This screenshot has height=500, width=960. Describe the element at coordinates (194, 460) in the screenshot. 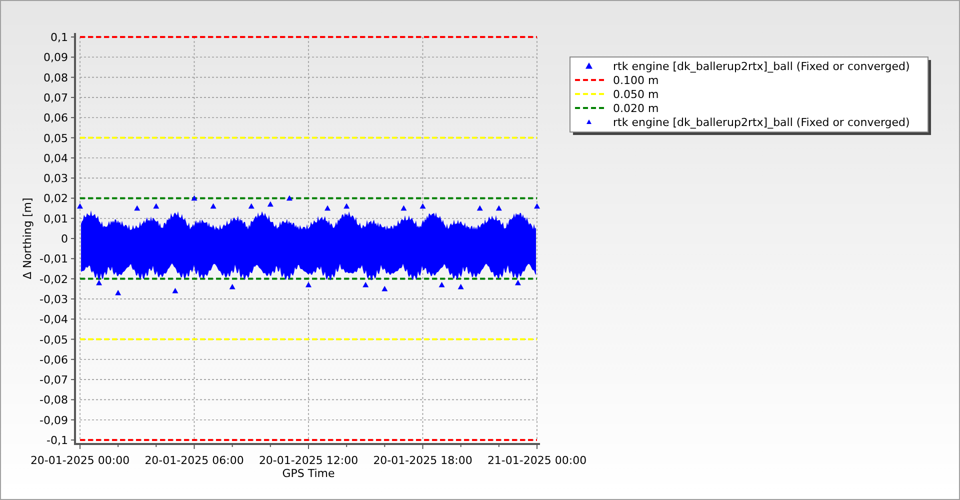

I see `x-tick-label: 20-01-2025 06:00` at that location.